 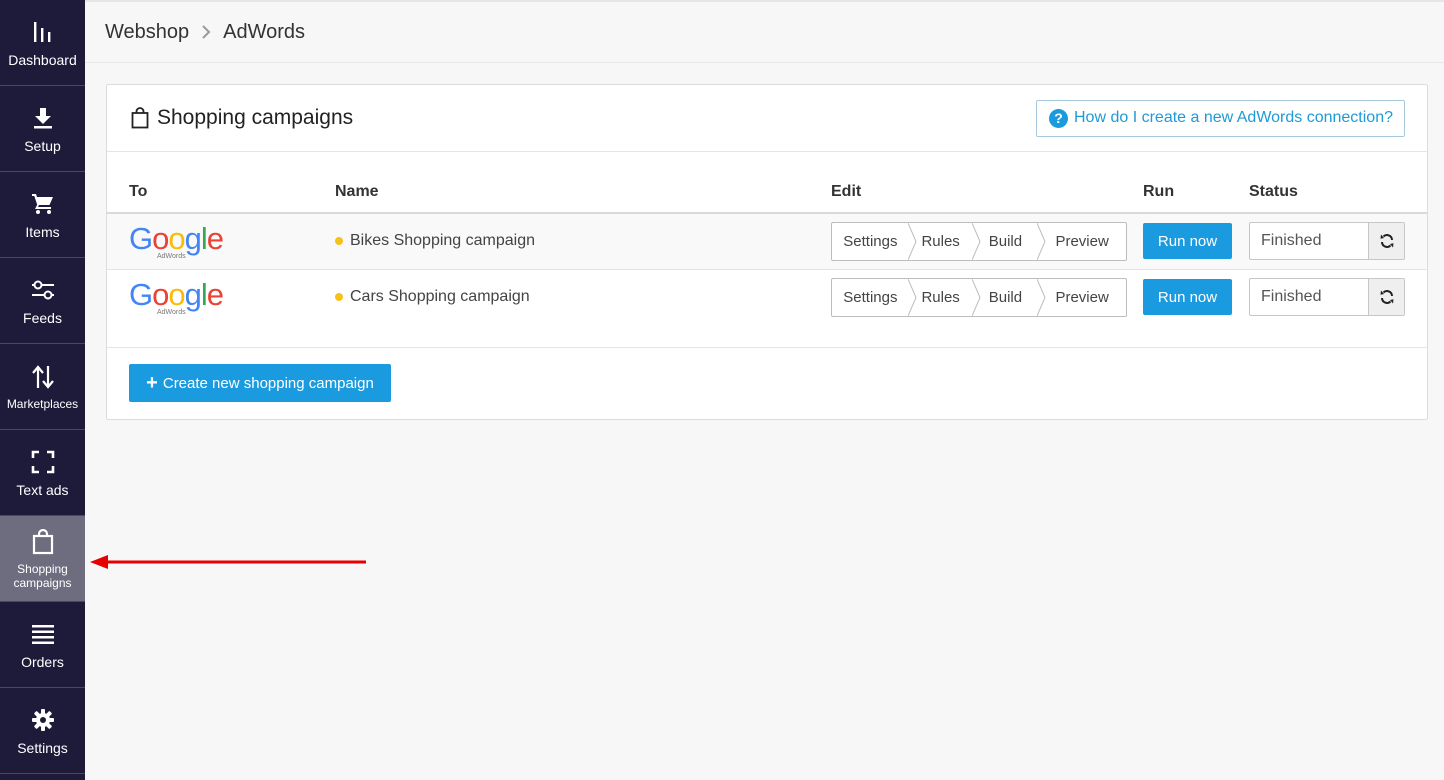 What do you see at coordinates (767, 347) in the screenshot?
I see `divider` at bounding box center [767, 347].